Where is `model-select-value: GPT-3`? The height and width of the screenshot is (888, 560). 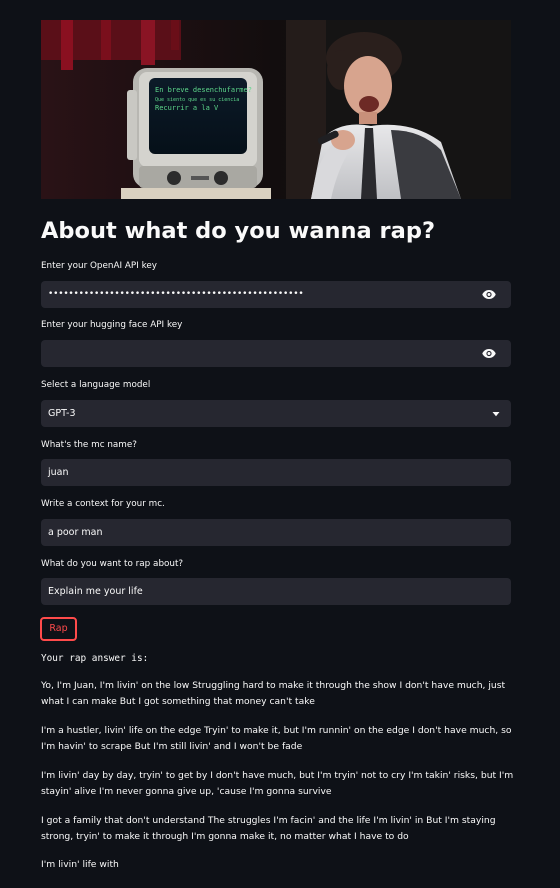 model-select-value: GPT-3 is located at coordinates (62, 413).